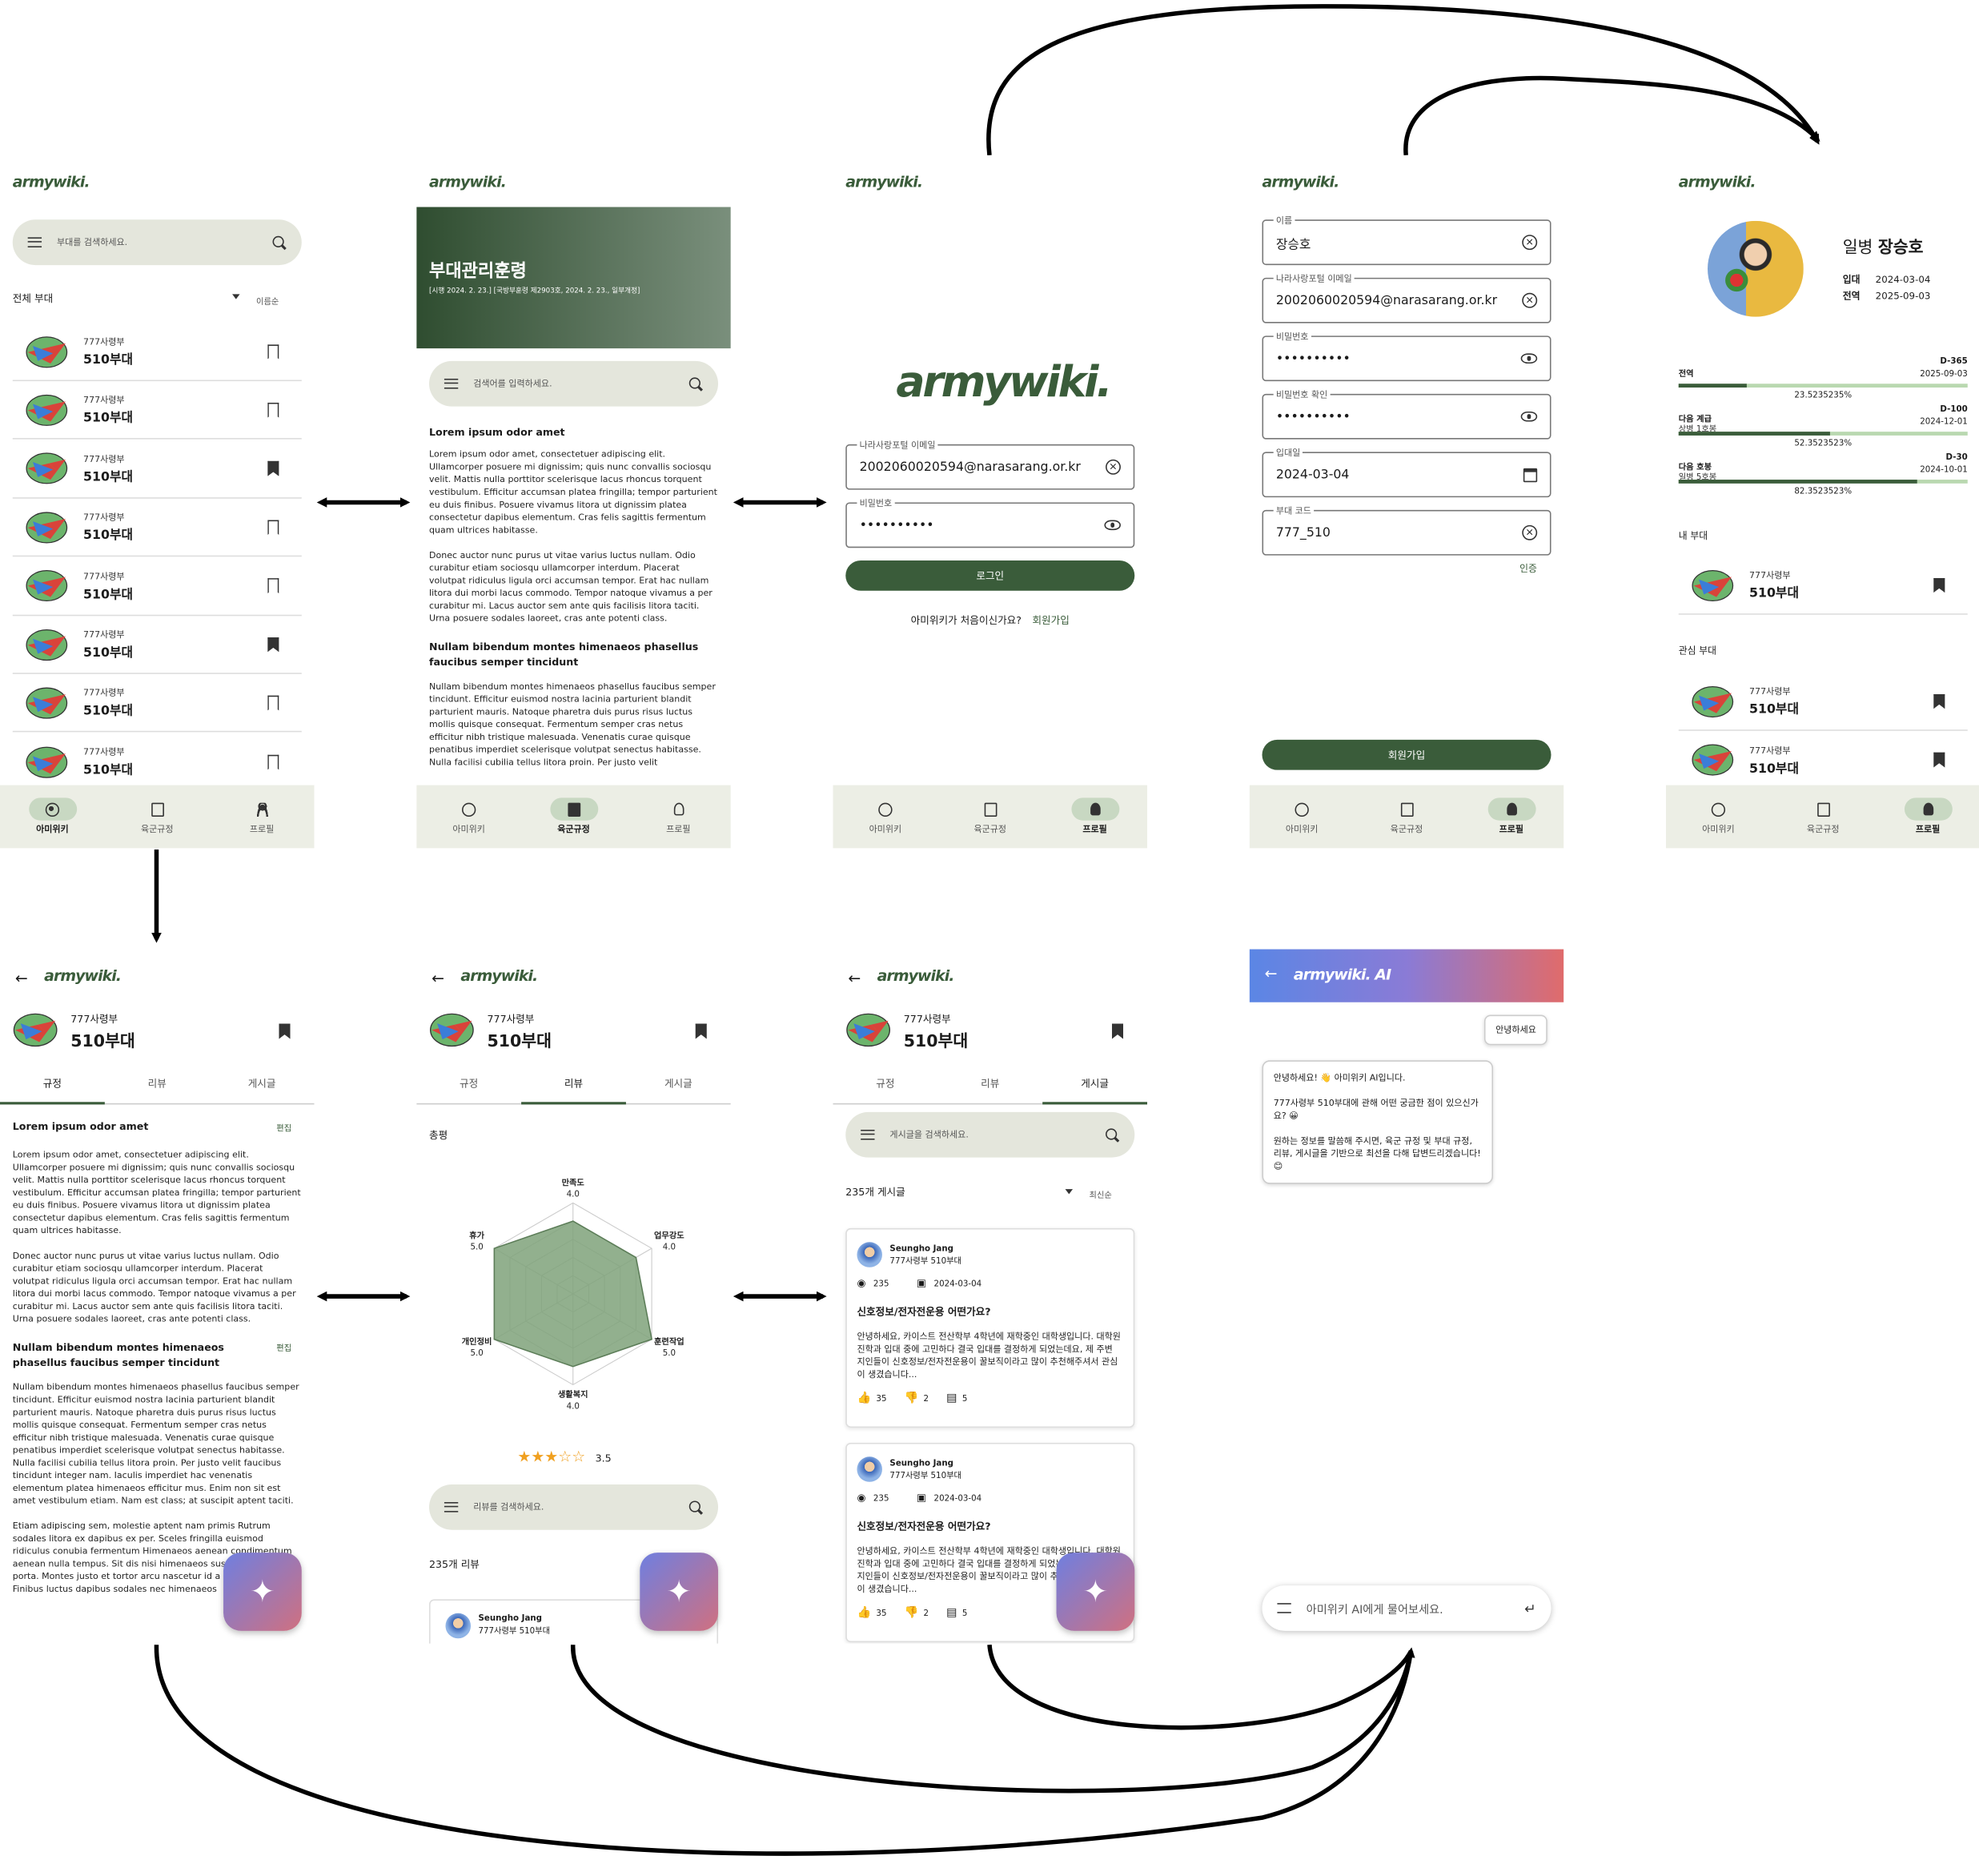 The image size is (1979, 1876). Describe the element at coordinates (1406, 754) in the screenshot. I see `signup-button: 회원가입` at that location.